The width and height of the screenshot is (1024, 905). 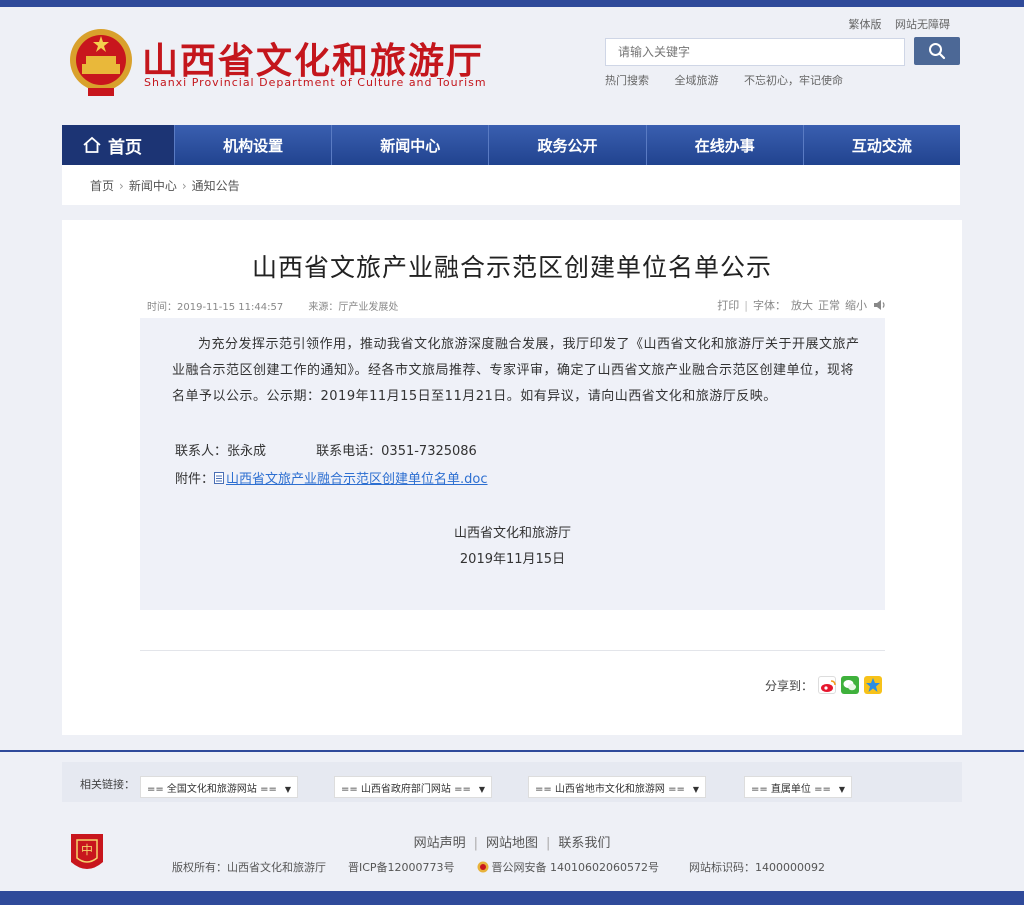 What do you see at coordinates (566, 145) in the screenshot?
I see `nav-government-affairs: 政务公开` at bounding box center [566, 145].